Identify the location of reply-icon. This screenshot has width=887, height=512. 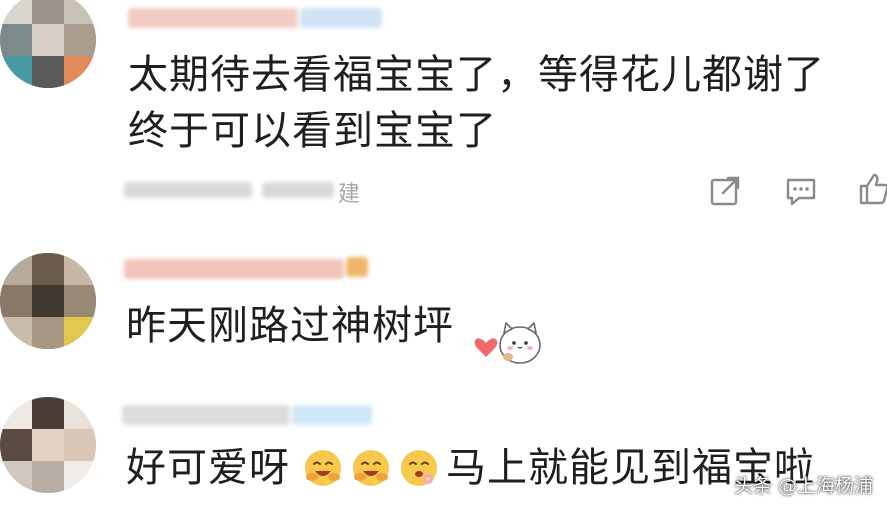
(801, 191).